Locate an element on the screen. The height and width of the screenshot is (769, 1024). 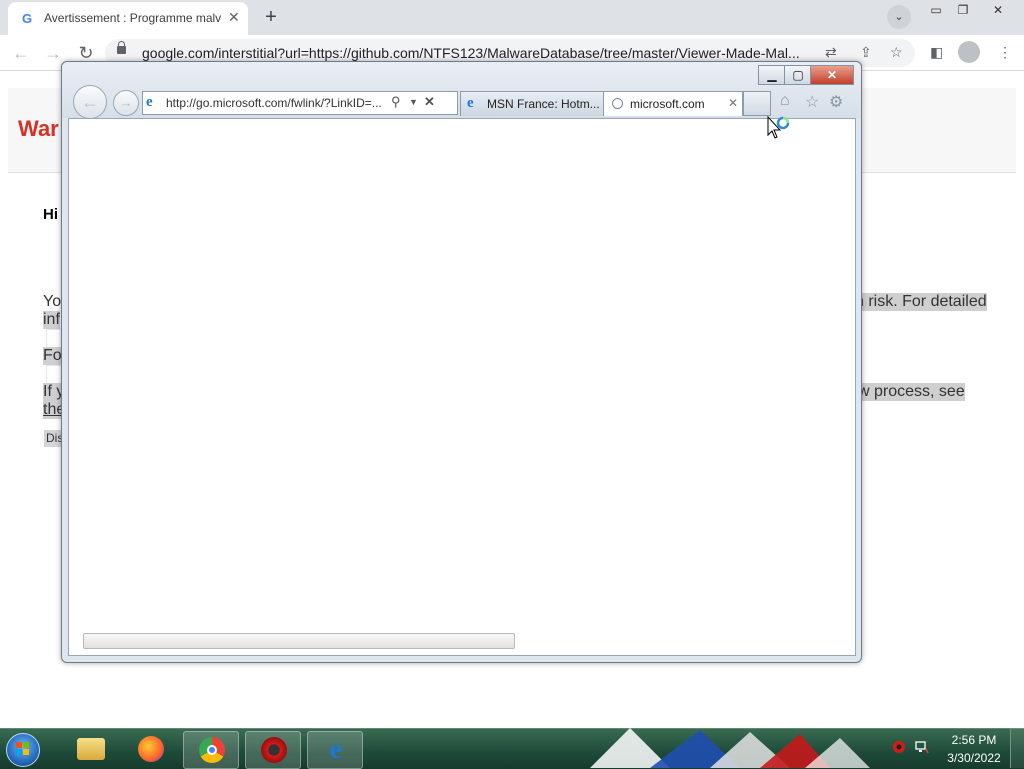
antivirus-icon is located at coordinates (274, 750).